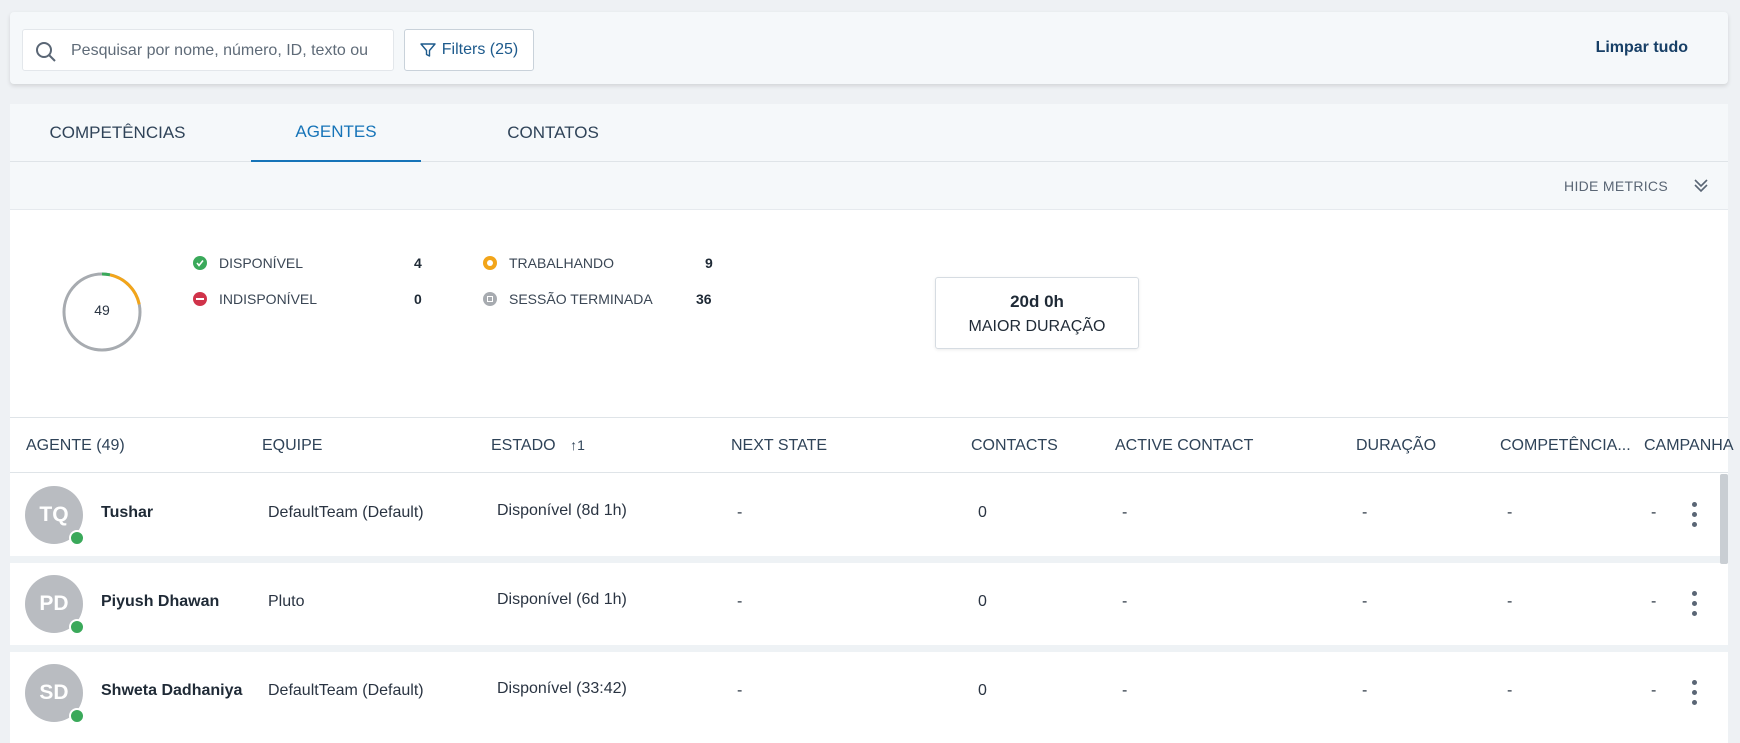 This screenshot has height=743, width=1740. What do you see at coordinates (268, 299) in the screenshot?
I see `metric-unavailable-label: INDISPONÍVEL` at bounding box center [268, 299].